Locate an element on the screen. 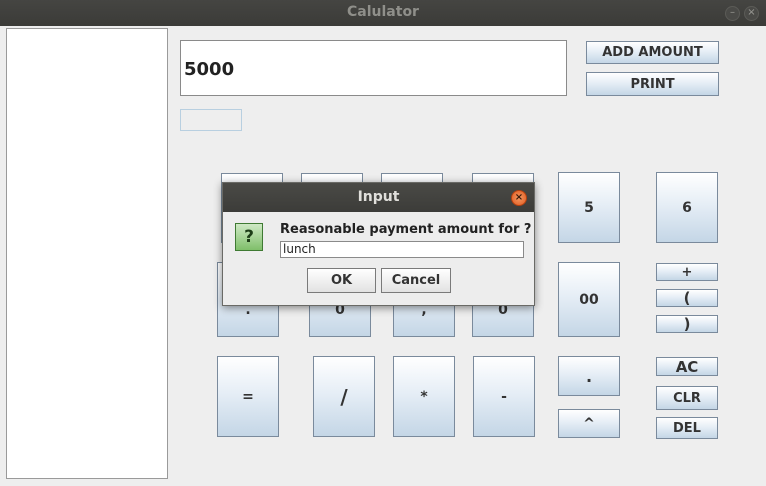 The width and height of the screenshot is (766, 486). key-plus: + is located at coordinates (687, 272).